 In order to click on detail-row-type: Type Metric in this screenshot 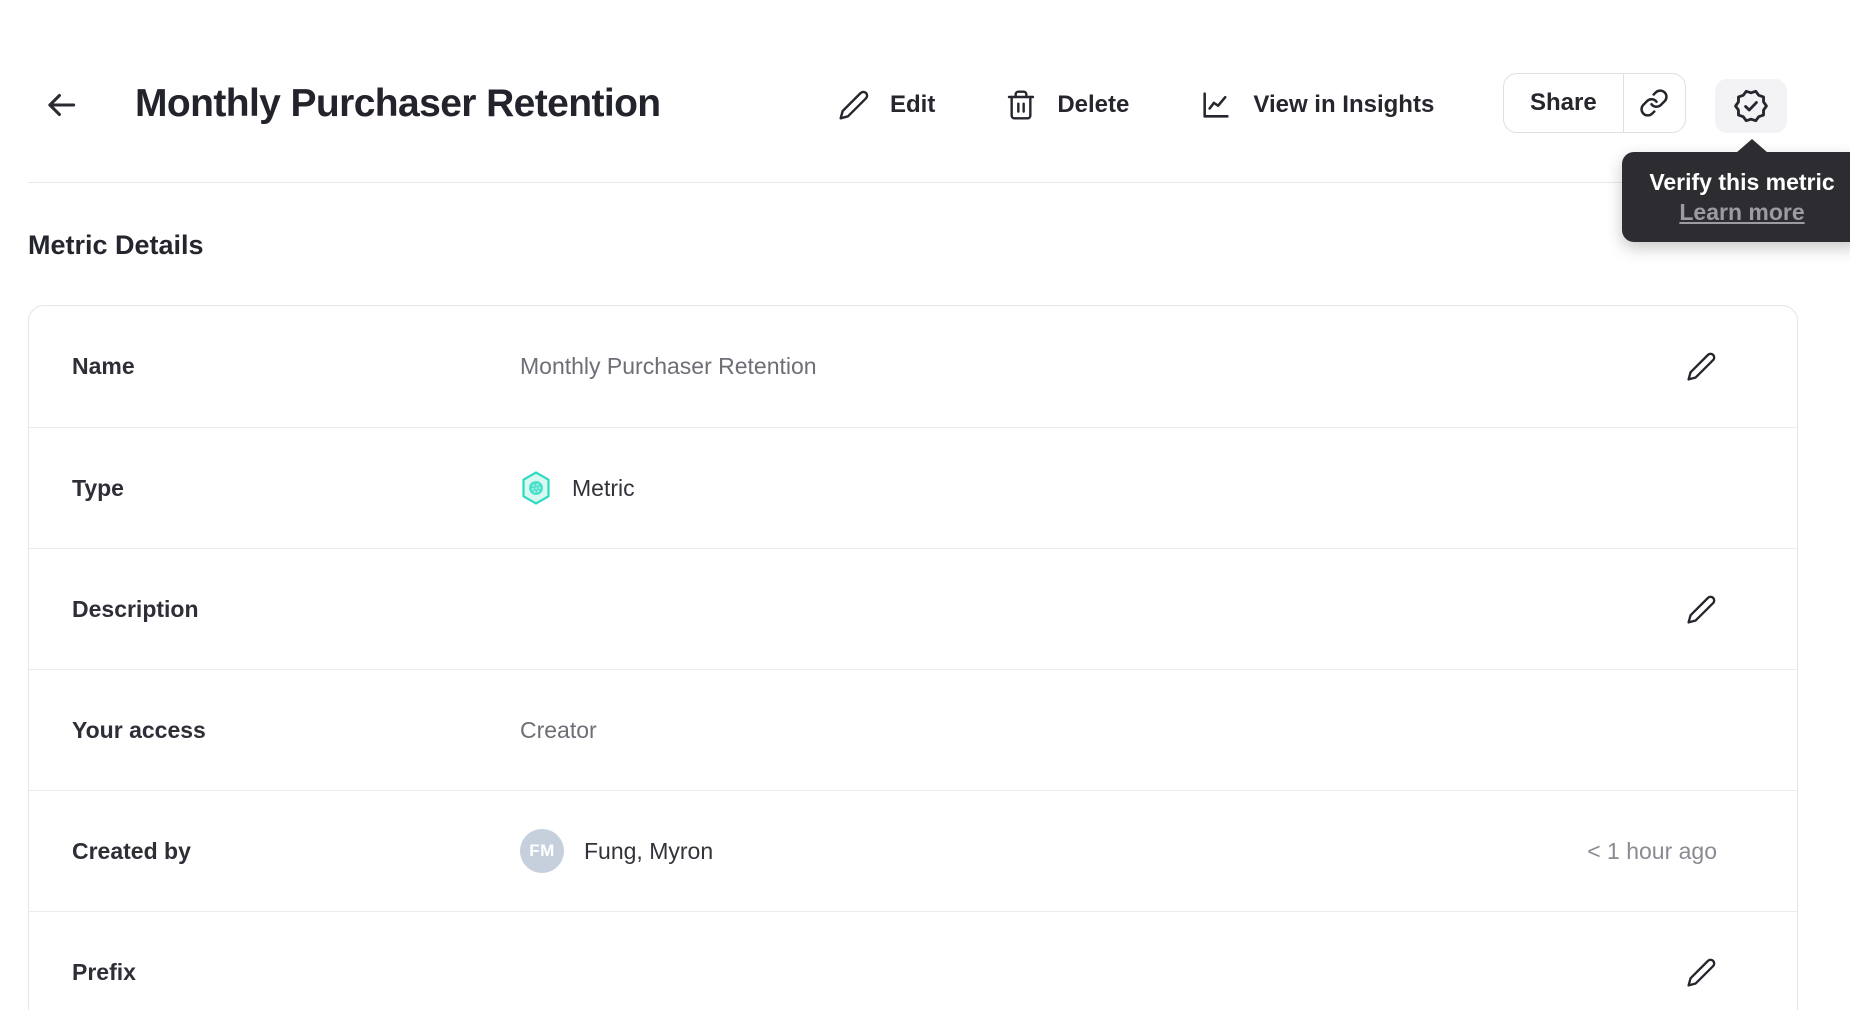, I will do `click(913, 487)`.